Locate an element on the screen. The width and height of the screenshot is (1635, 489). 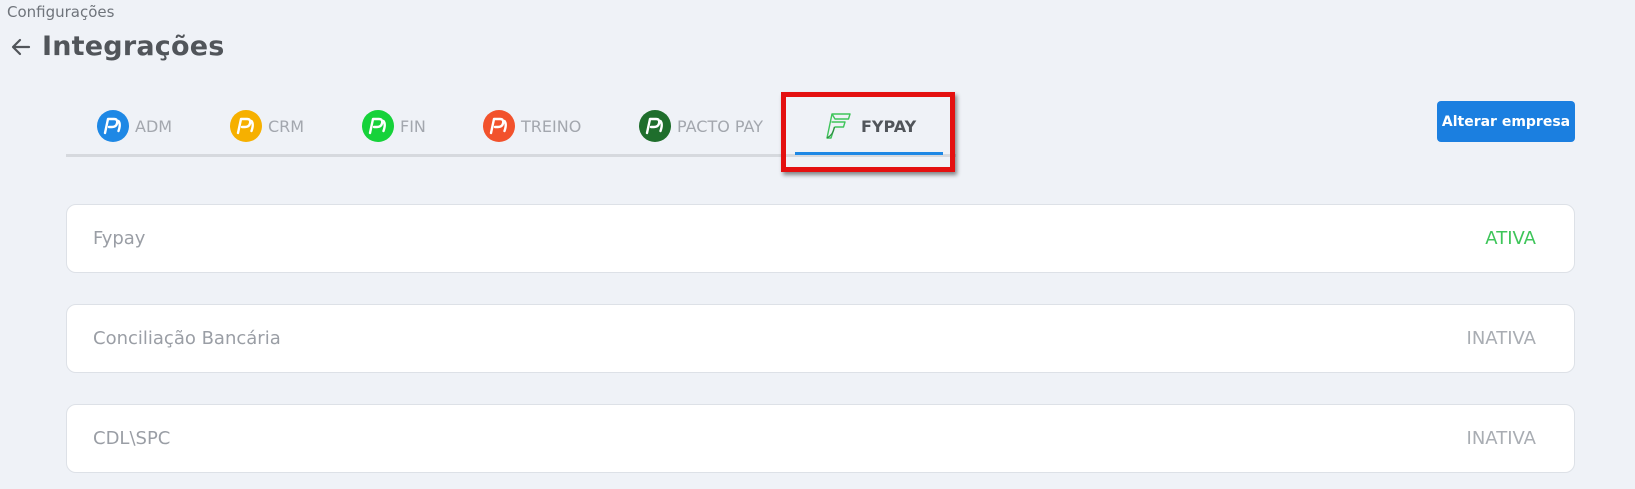
tab-label: CRM is located at coordinates (286, 126).